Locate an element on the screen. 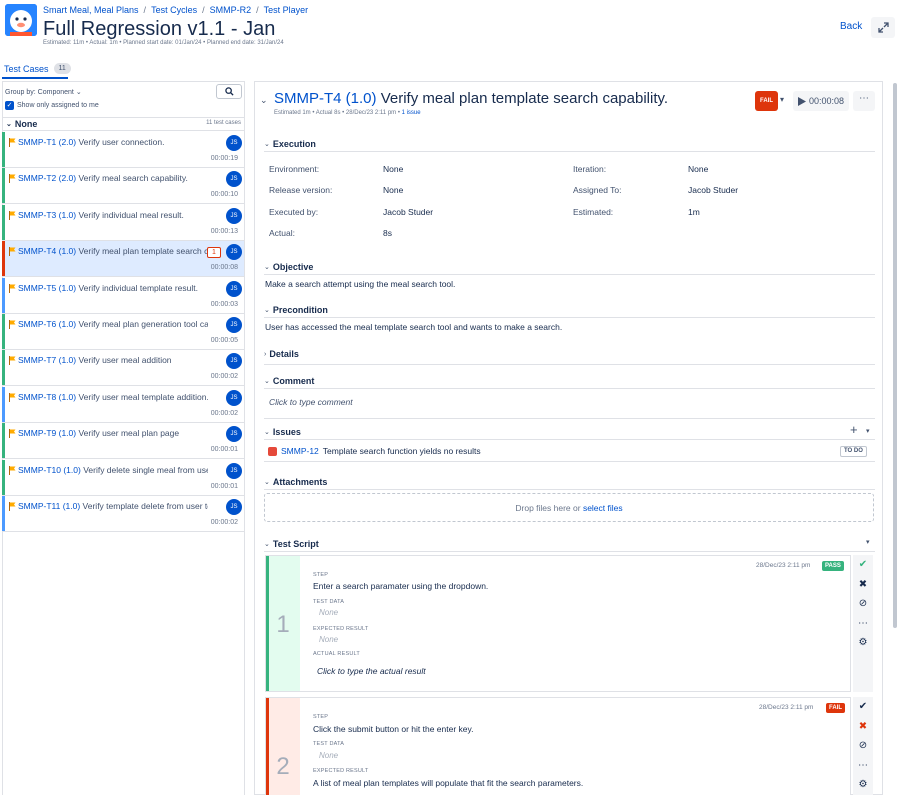 The height and width of the screenshot is (795, 898). test-case-key: SMMP-T2 (2.0) is located at coordinates (47, 178).